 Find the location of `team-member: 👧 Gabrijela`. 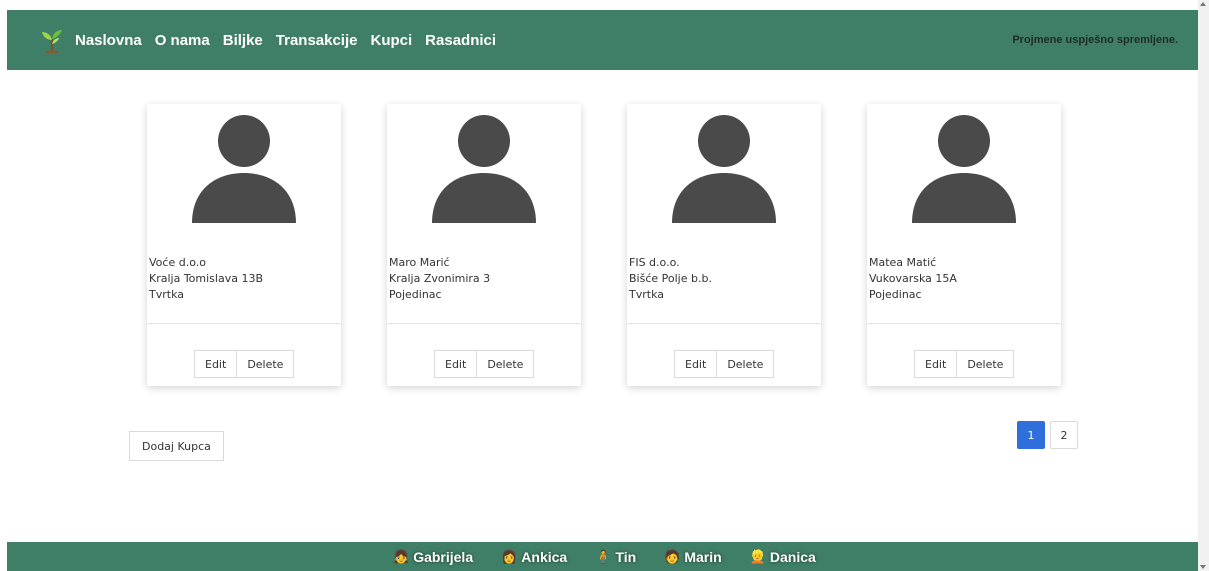

team-member: 👧 Gabrijela is located at coordinates (433, 557).